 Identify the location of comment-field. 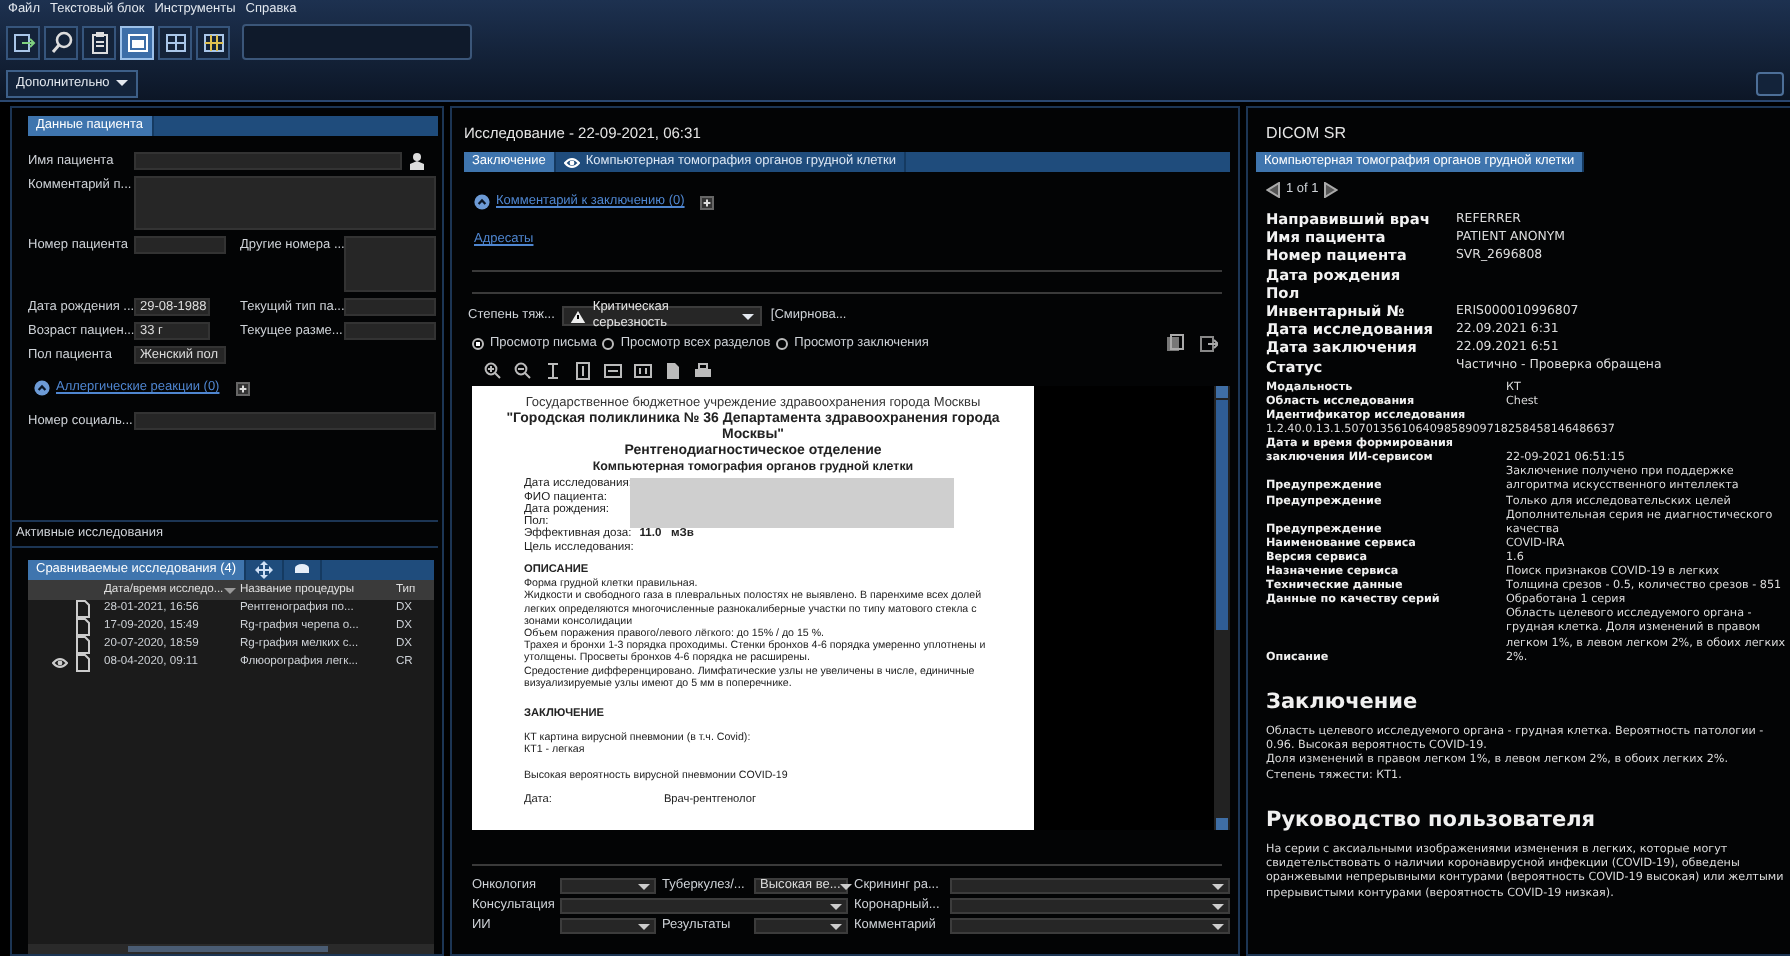
(285, 203).